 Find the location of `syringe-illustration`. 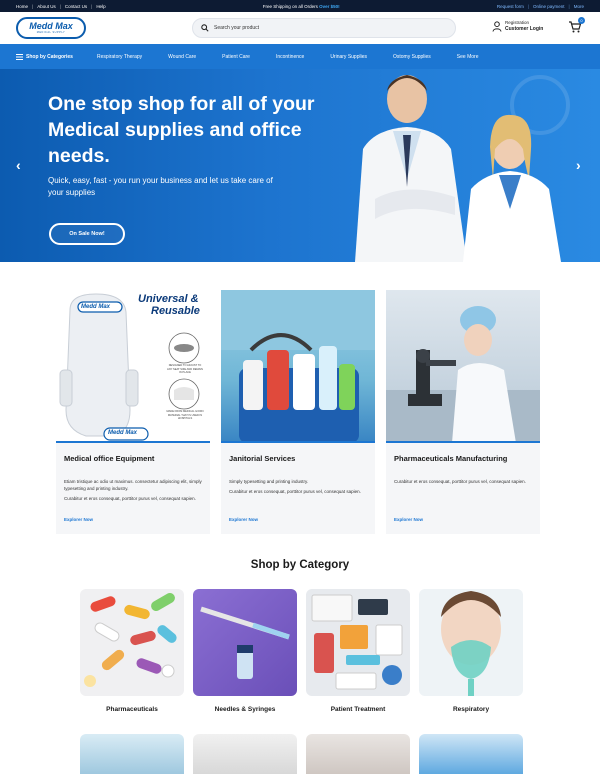

syringe-illustration is located at coordinates (245, 642).